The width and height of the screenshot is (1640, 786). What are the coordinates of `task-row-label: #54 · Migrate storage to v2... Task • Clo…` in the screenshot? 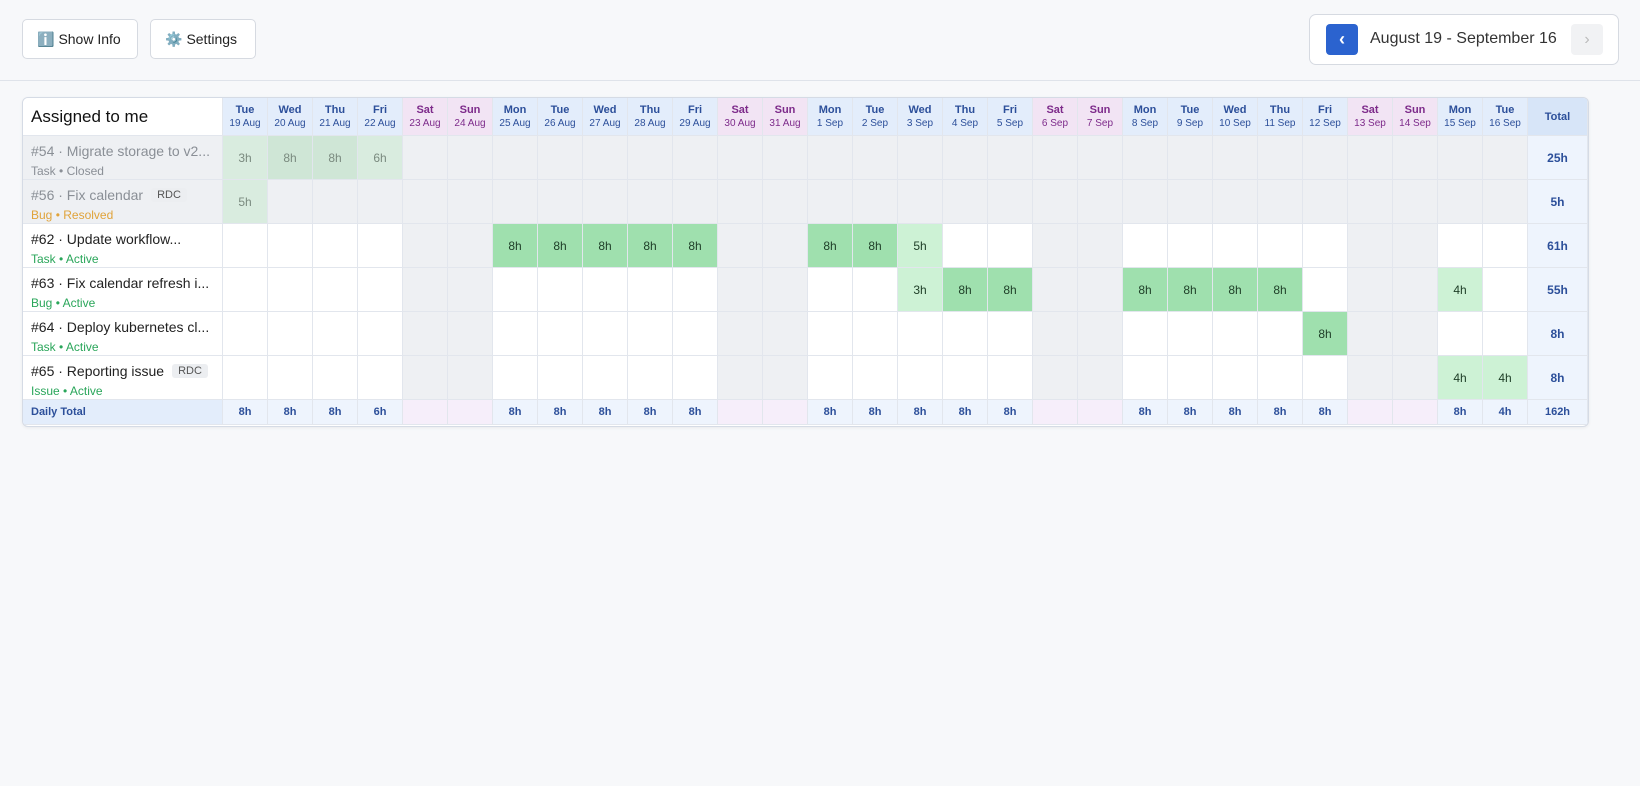 It's located at (123, 158).